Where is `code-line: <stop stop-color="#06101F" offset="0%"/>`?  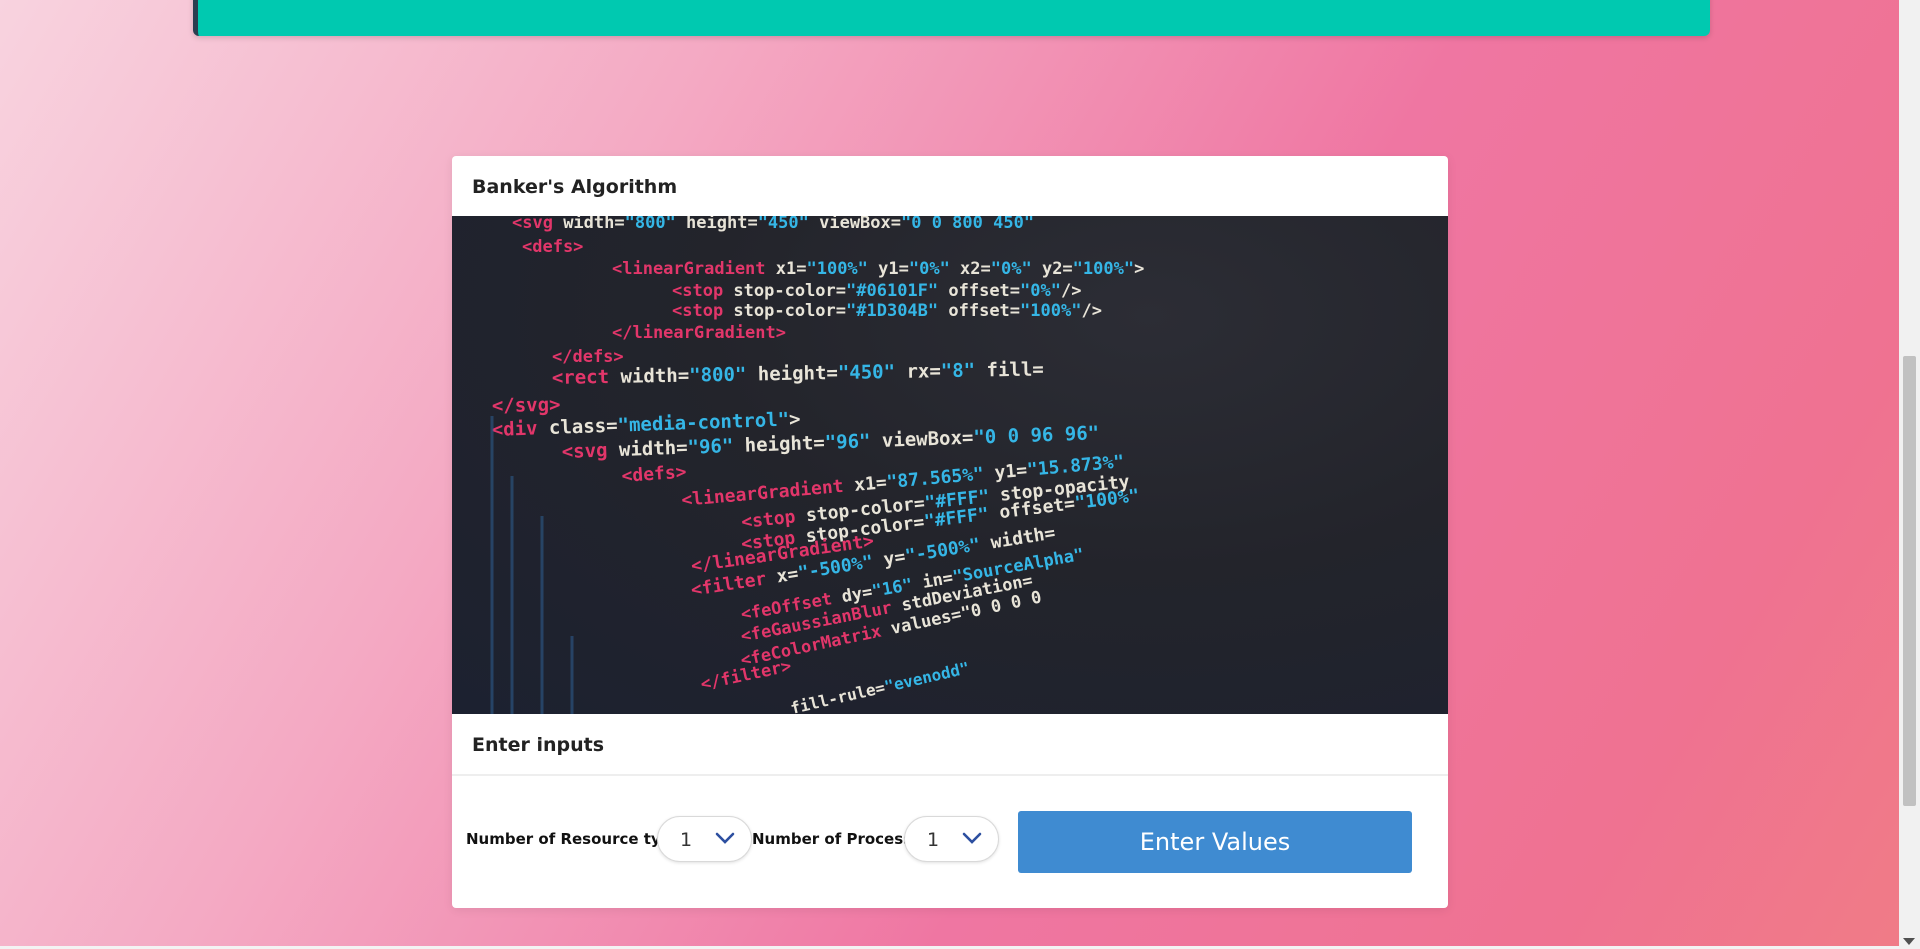 code-line: <stop stop-color="#06101F" offset="0%"/> is located at coordinates (876, 291).